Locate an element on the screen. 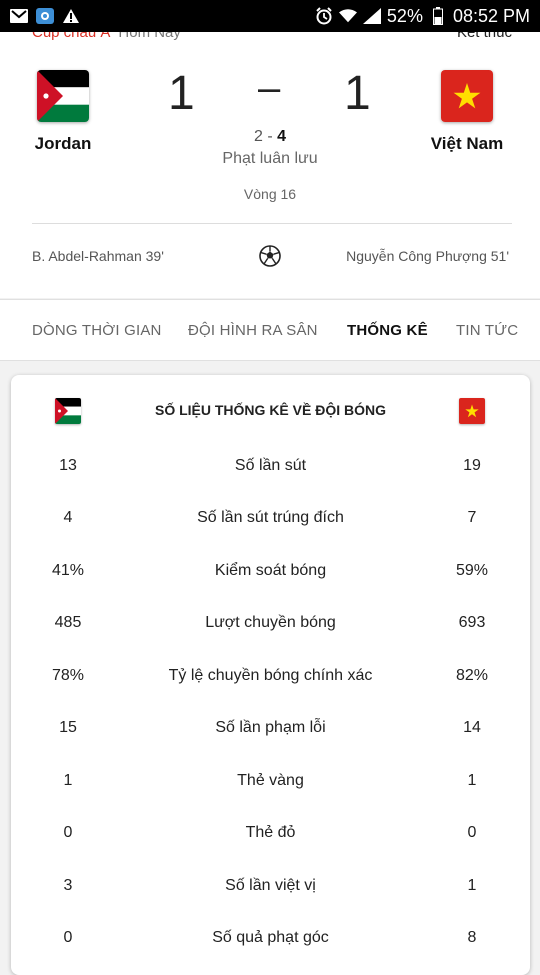  stat-row: 41% Kiểm soát bóng 59% is located at coordinates (270, 574).